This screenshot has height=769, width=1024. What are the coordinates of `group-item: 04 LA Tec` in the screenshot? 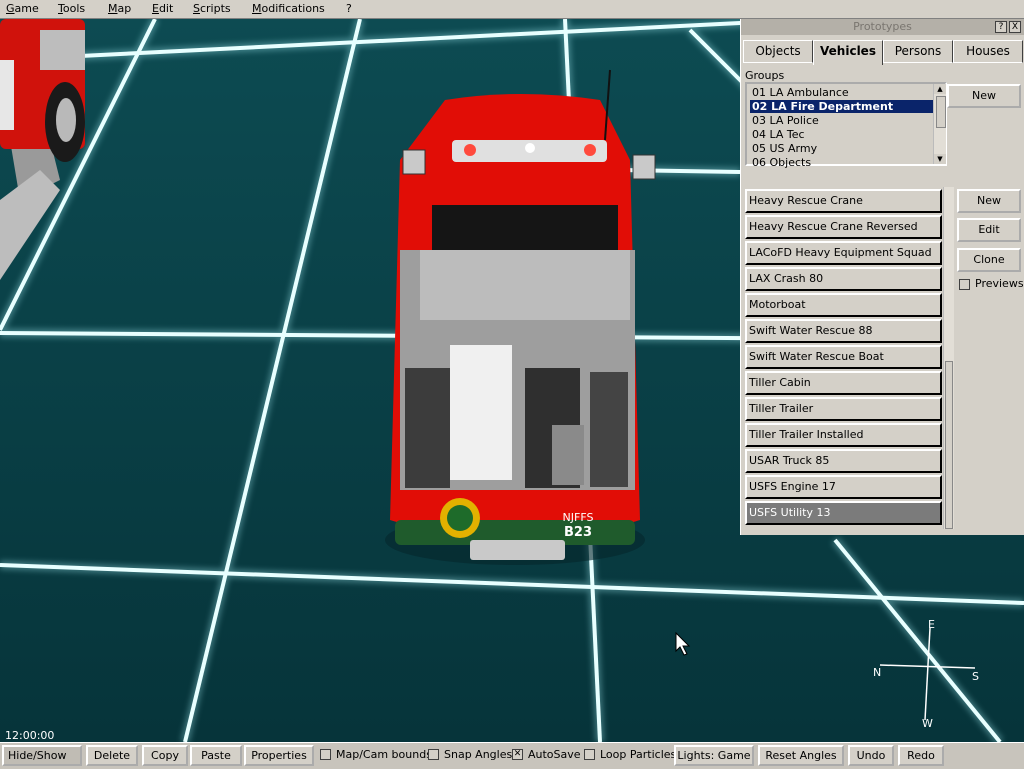 It's located at (841, 134).